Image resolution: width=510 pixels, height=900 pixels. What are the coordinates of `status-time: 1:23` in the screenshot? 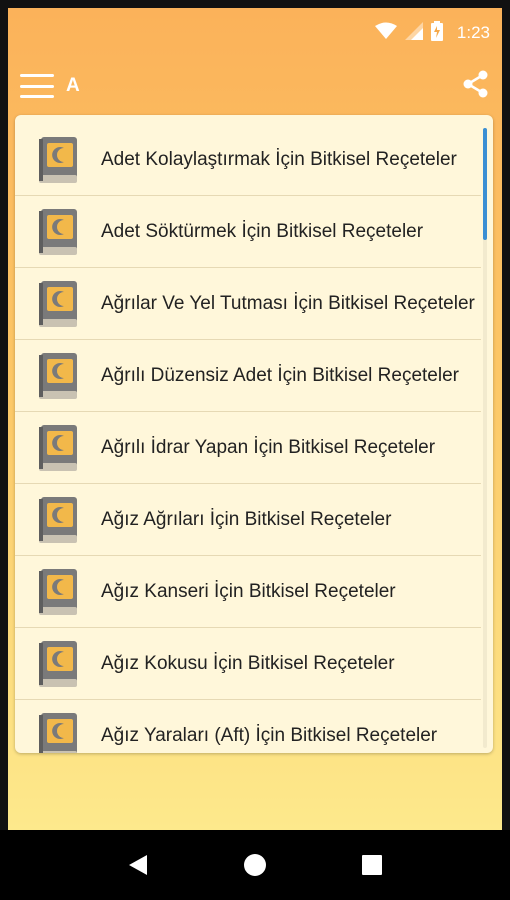 It's located at (473, 32).